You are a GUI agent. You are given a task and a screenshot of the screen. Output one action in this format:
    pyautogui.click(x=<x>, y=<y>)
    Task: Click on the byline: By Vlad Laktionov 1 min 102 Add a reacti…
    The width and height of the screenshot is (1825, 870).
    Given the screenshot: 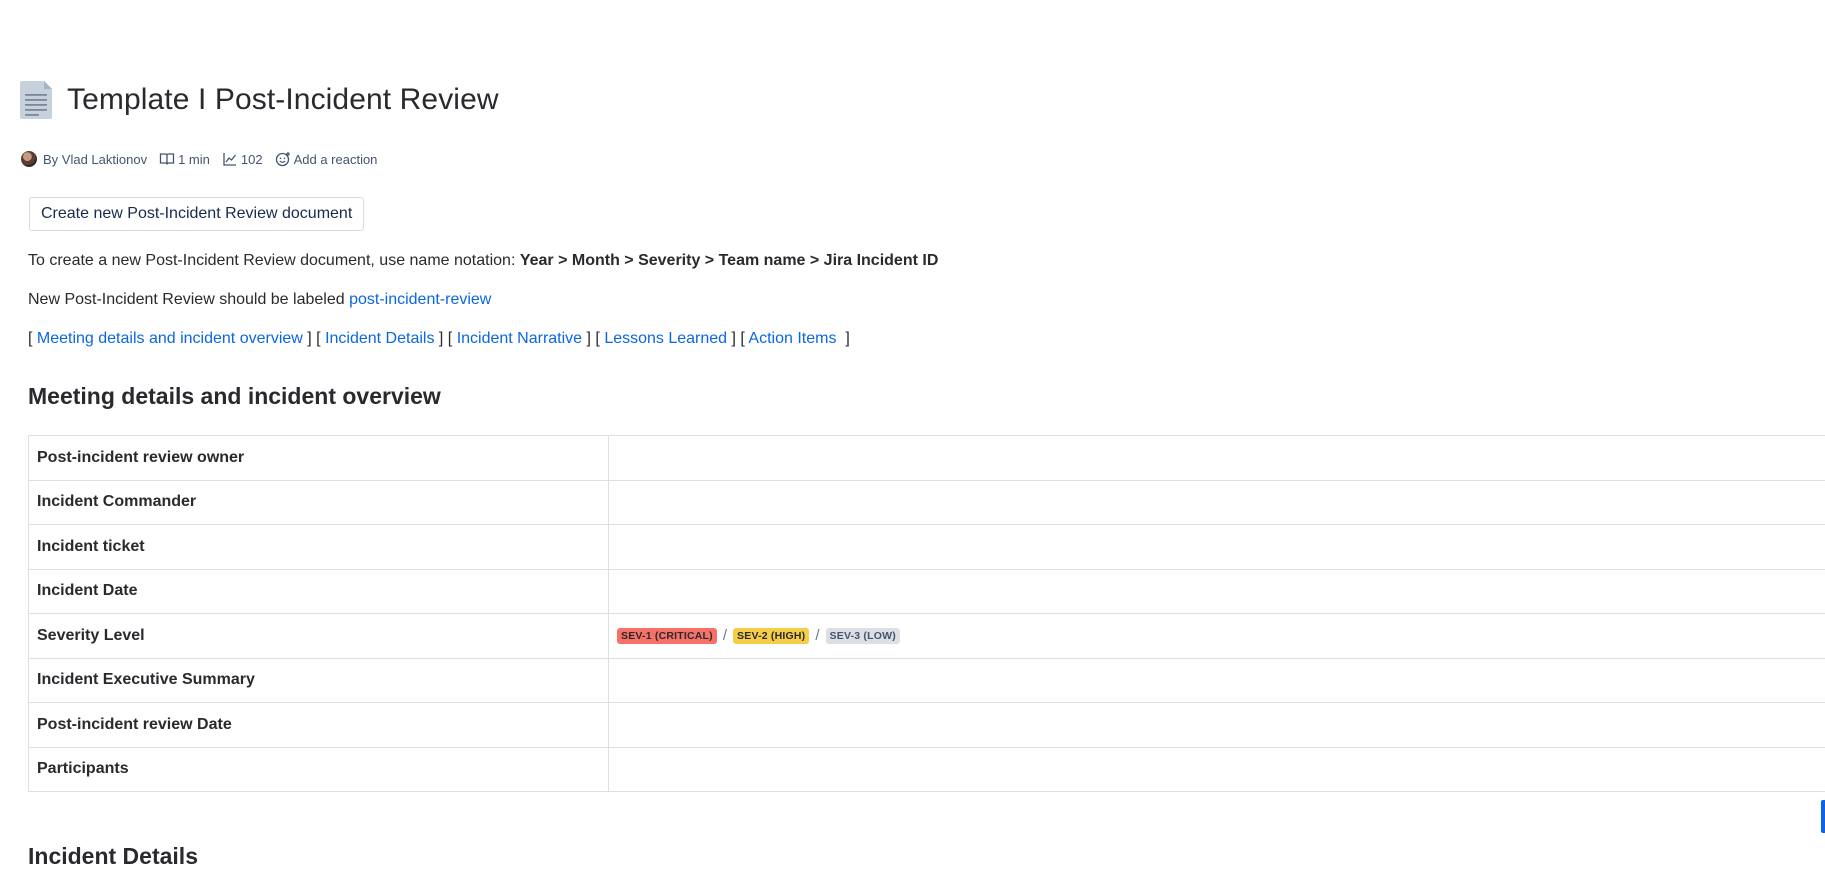 What is the action you would take?
    pyautogui.click(x=199, y=159)
    